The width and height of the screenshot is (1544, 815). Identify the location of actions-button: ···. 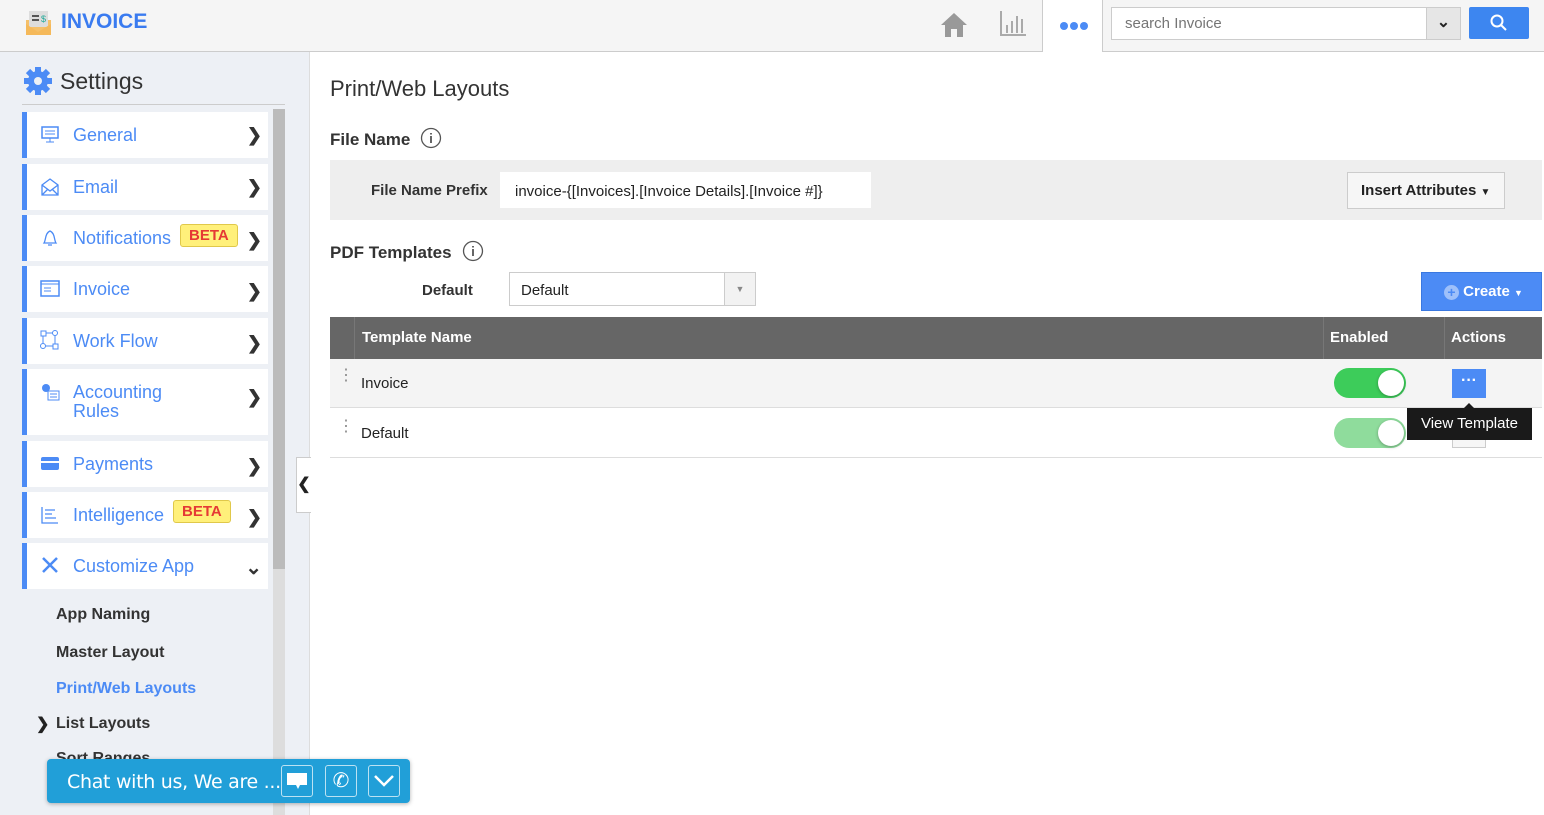
(1469, 383).